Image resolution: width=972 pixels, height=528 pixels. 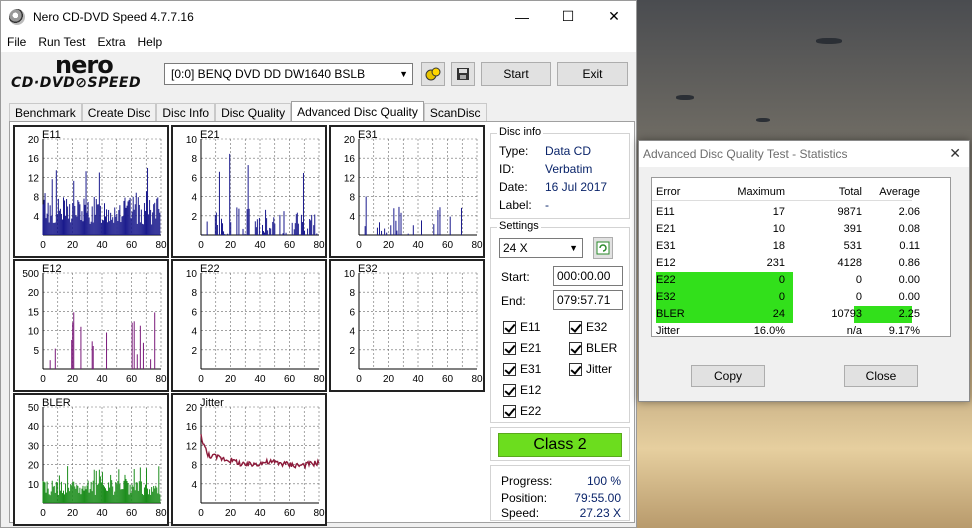 I want to click on checkbox-e22: E22, so click(x=522, y=411).